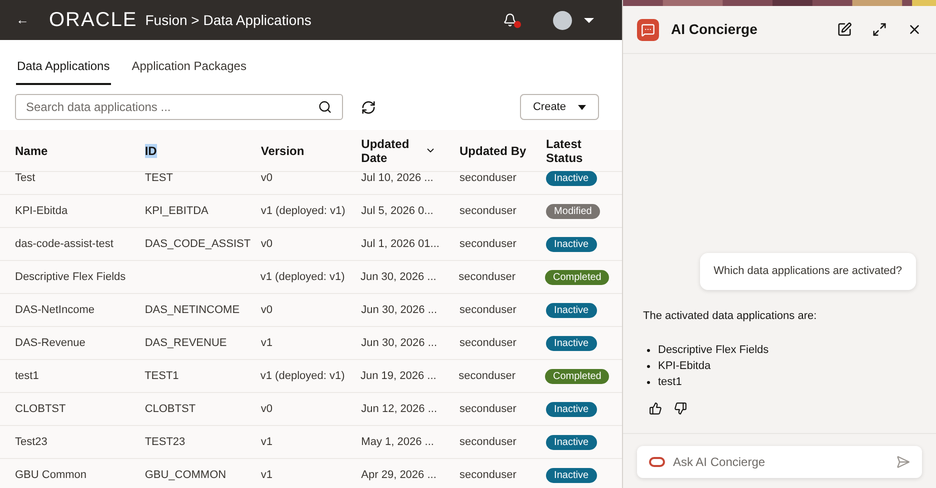 The image size is (936, 488). What do you see at coordinates (228, 20) in the screenshot?
I see `page-title: Fusion > Data Applications` at bounding box center [228, 20].